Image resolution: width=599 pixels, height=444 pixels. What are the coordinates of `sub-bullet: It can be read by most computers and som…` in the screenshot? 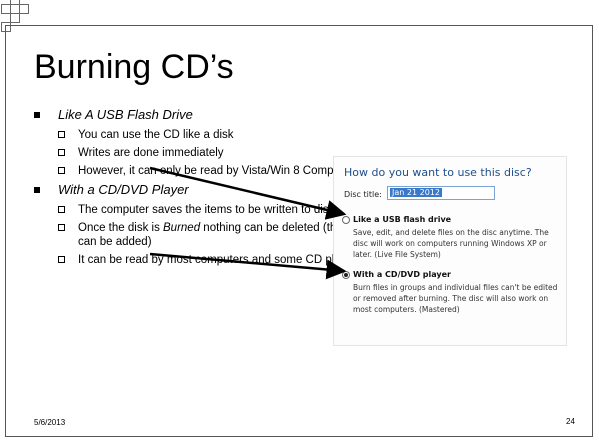 It's located at (198, 260).